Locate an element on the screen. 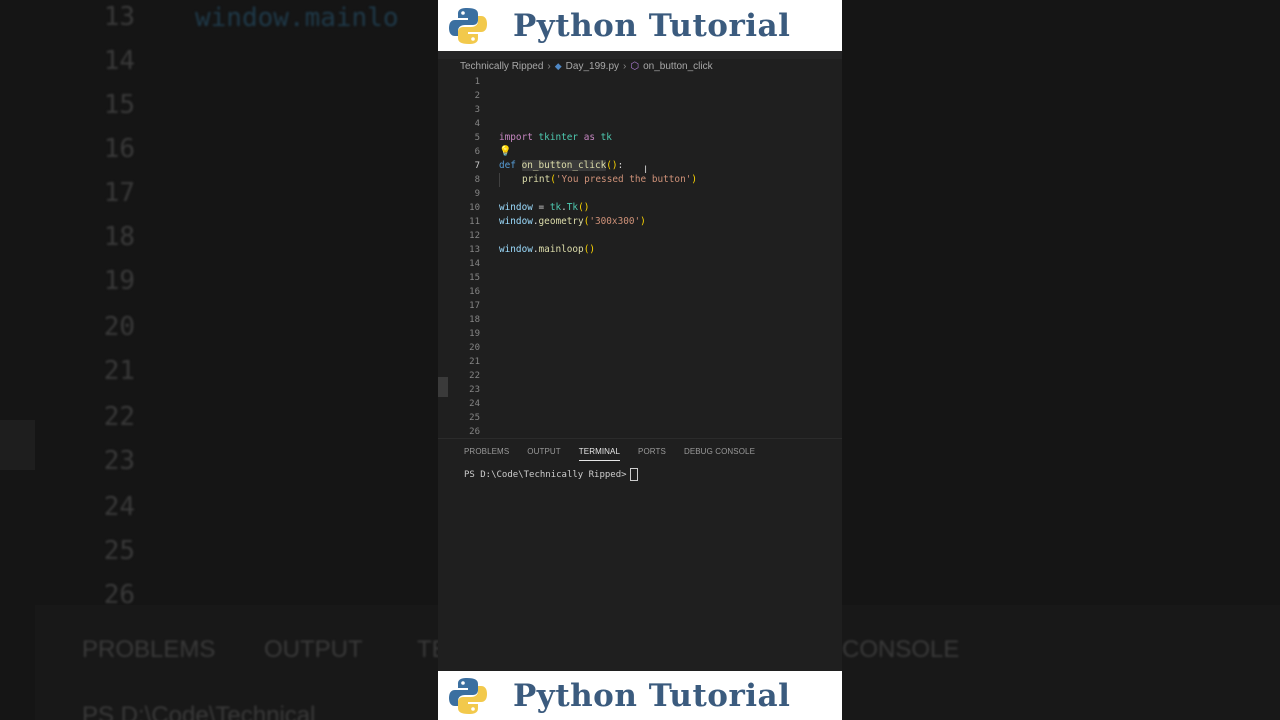  line-number: 25 is located at coordinates (474, 418).